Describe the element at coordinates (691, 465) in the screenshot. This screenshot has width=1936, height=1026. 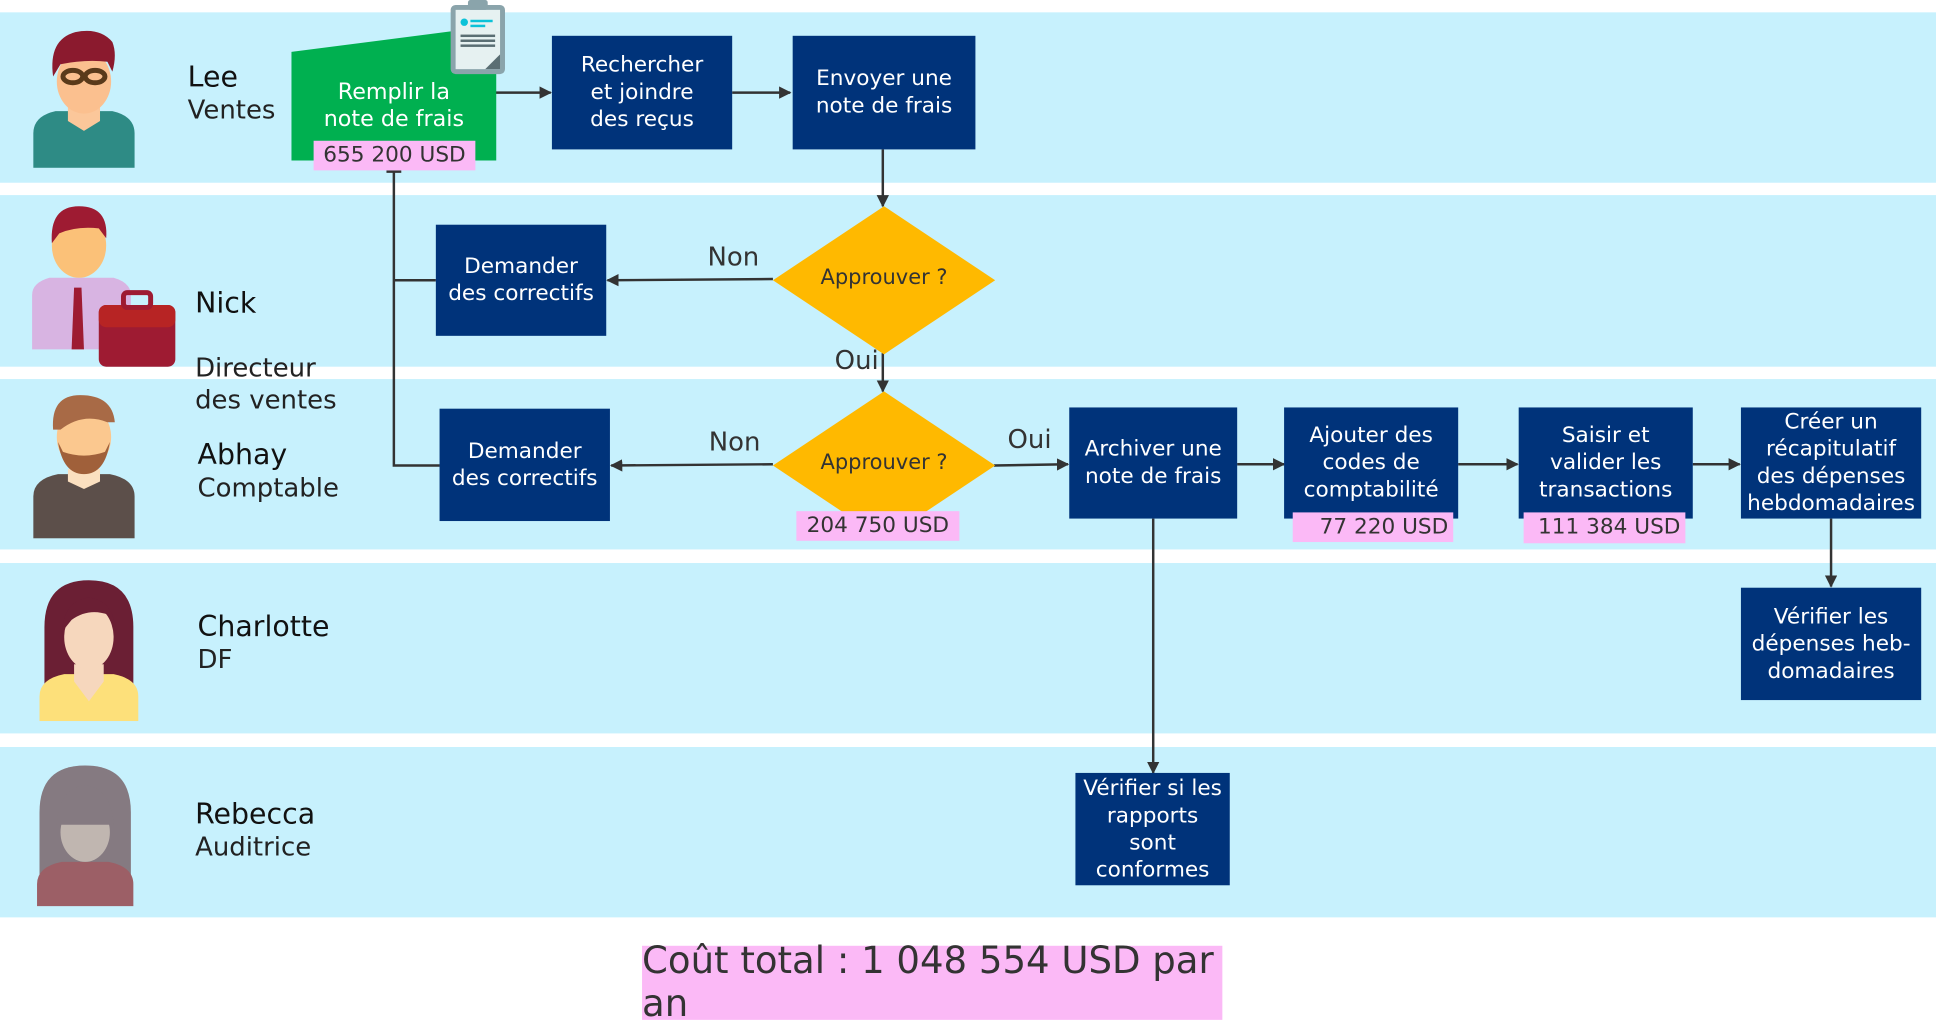
I see `edge-abhay-no` at that location.